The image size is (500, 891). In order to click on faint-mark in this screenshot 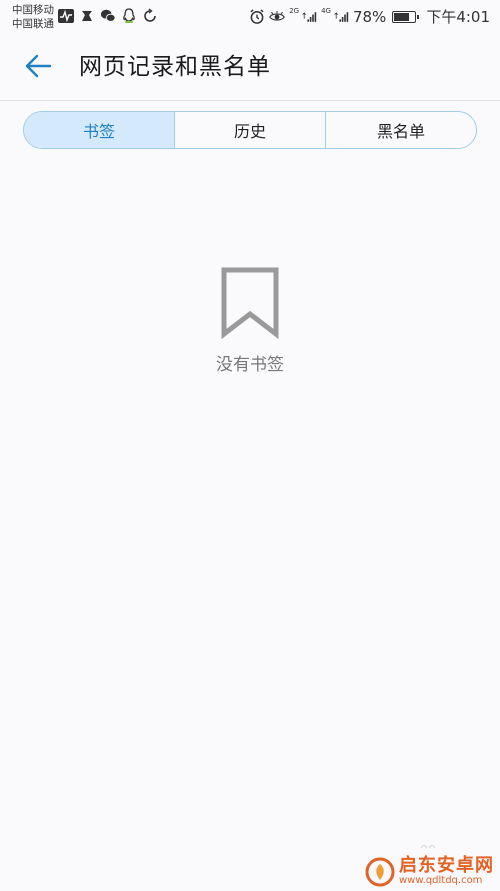, I will do `click(428, 841)`.